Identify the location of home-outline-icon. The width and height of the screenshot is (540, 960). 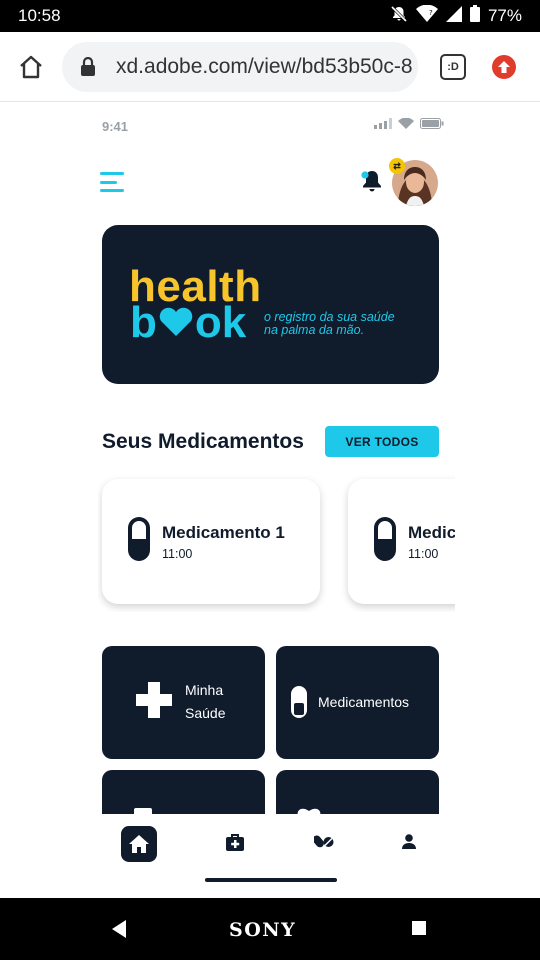
(31, 67).